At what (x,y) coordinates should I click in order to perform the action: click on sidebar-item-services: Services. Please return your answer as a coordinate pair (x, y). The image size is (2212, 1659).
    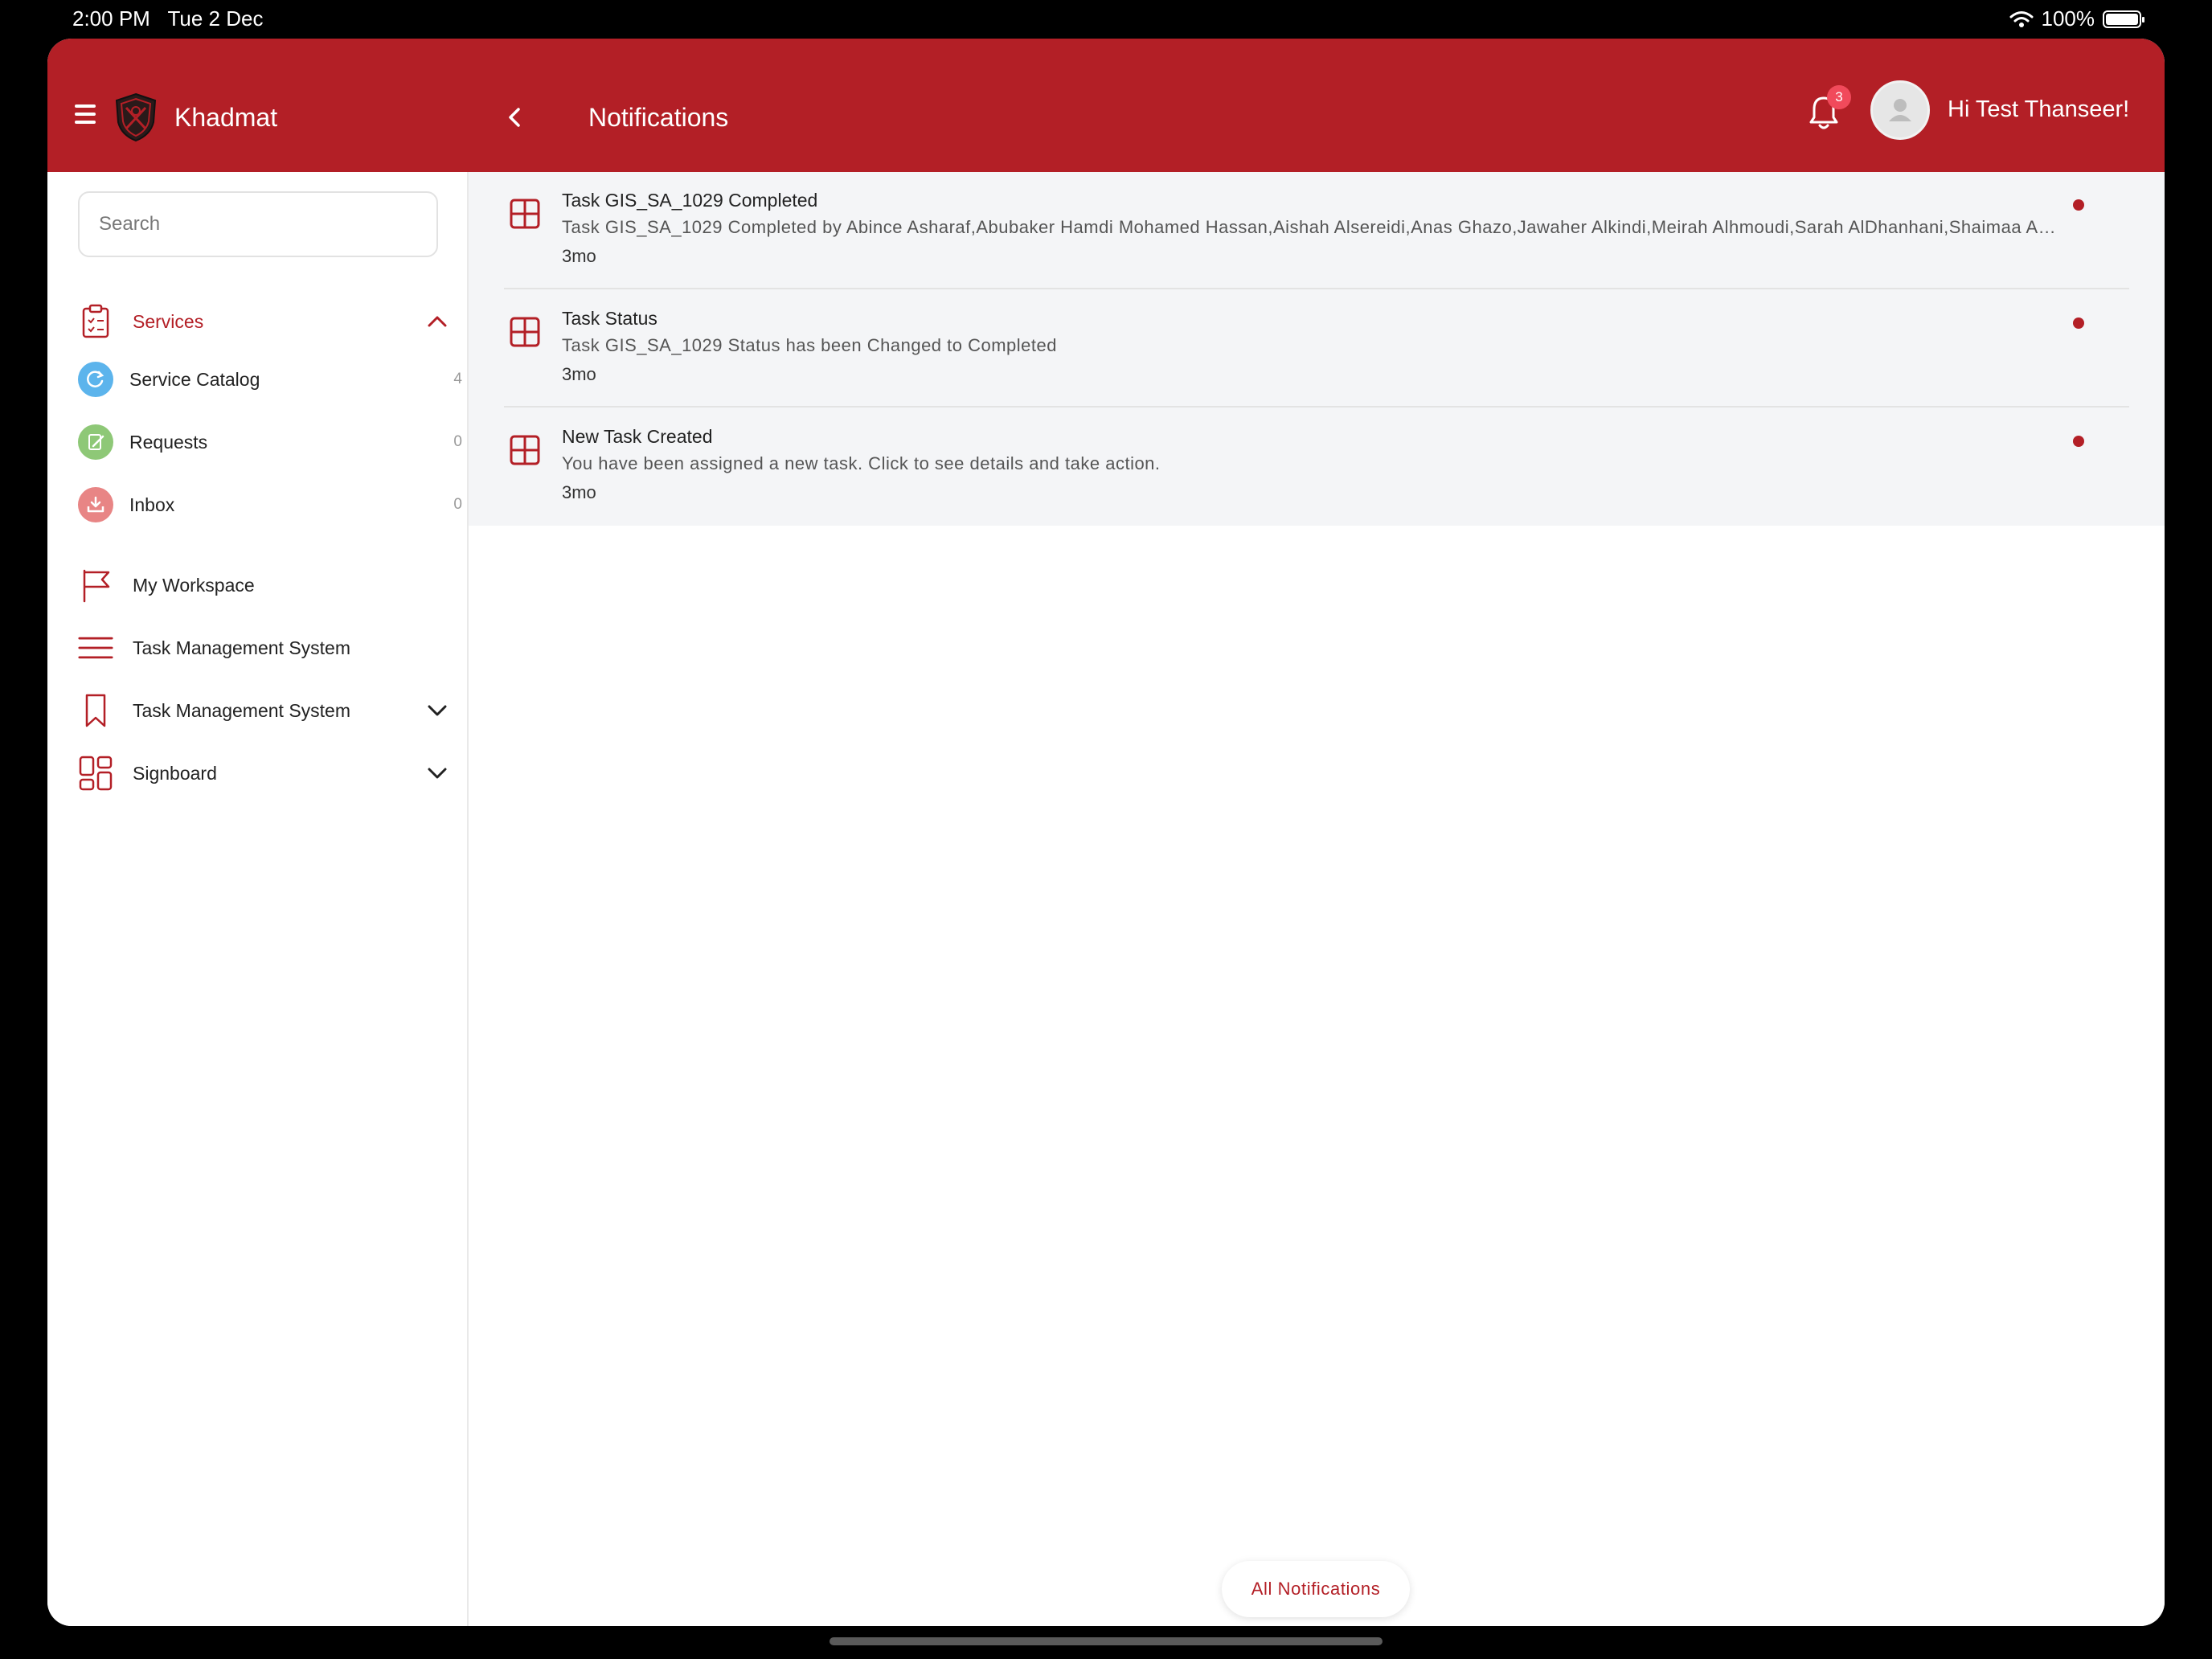
    Looking at the image, I should click on (267, 321).